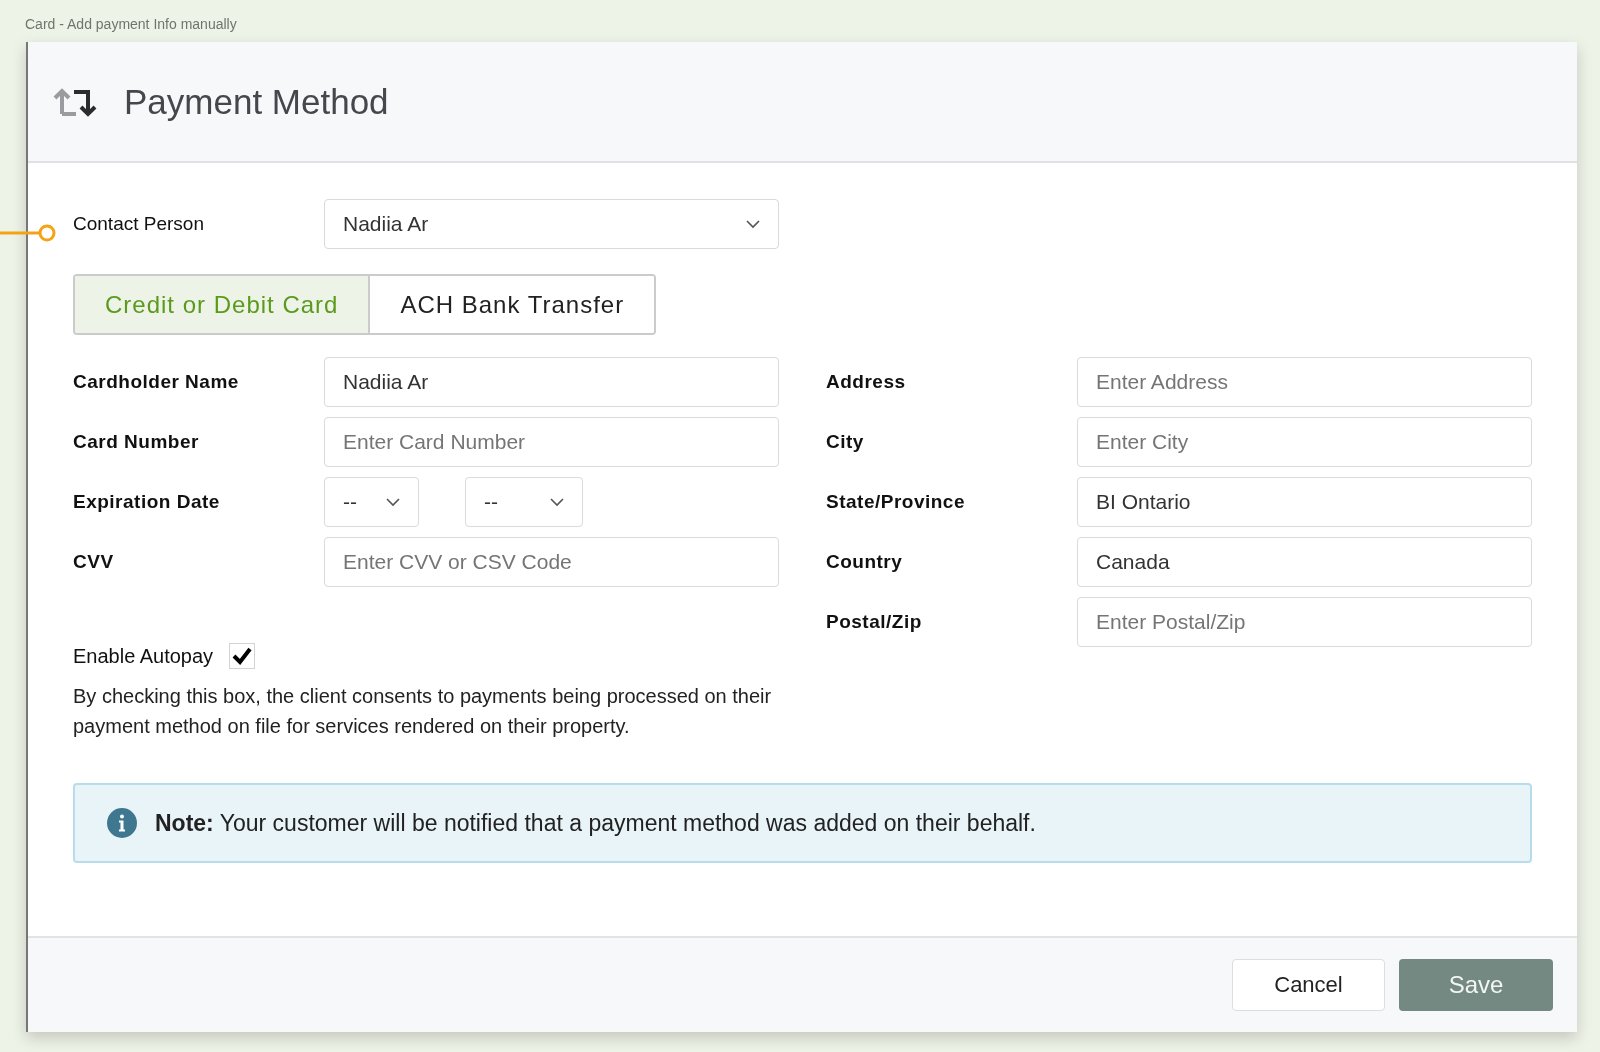 The height and width of the screenshot is (1052, 1600). I want to click on input-field: Canada, so click(1304, 562).